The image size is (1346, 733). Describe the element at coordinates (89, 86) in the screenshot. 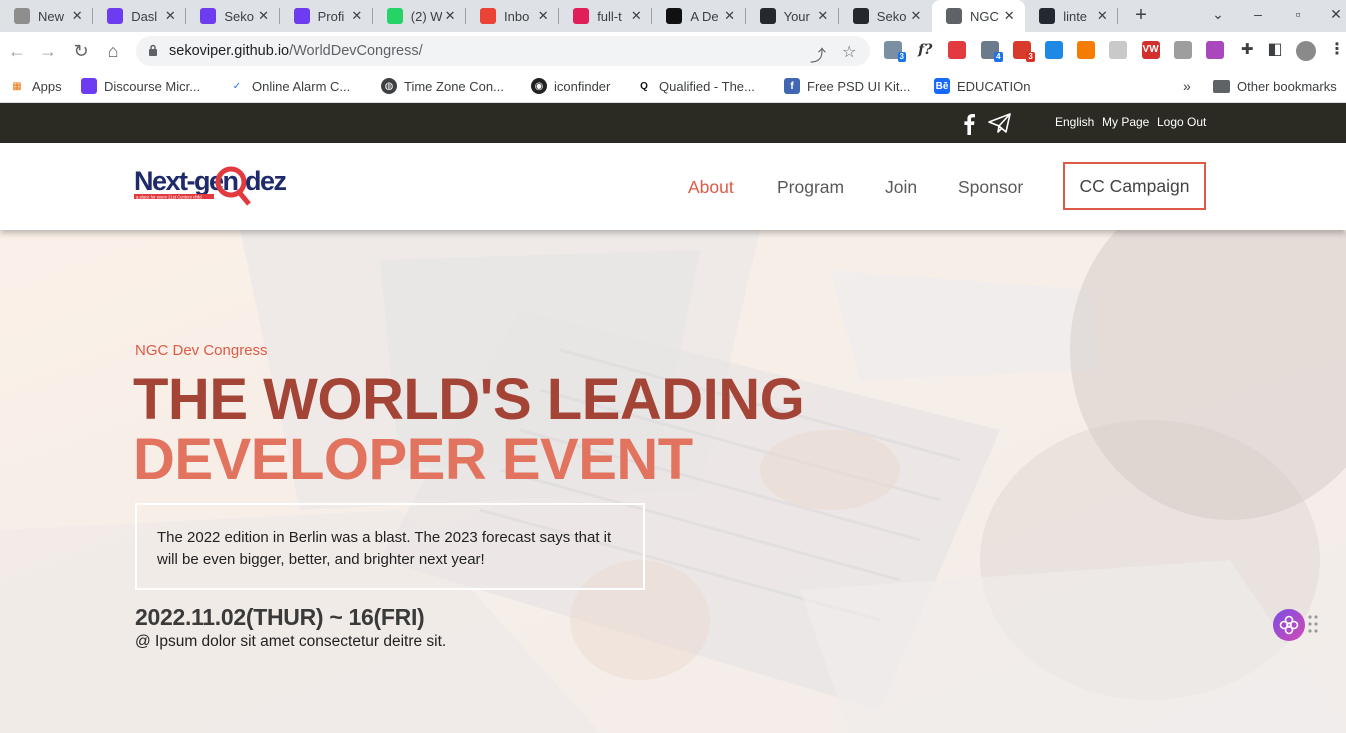

I see `discourse-icon` at that location.